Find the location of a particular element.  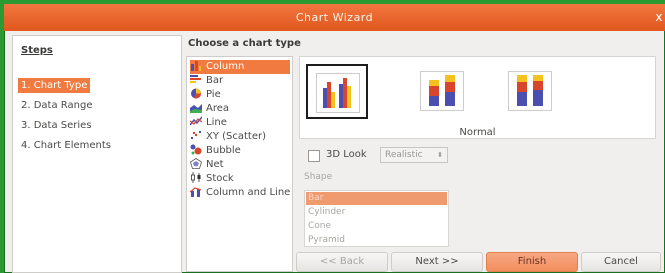

3d-look-label: 3D Look is located at coordinates (346, 154).